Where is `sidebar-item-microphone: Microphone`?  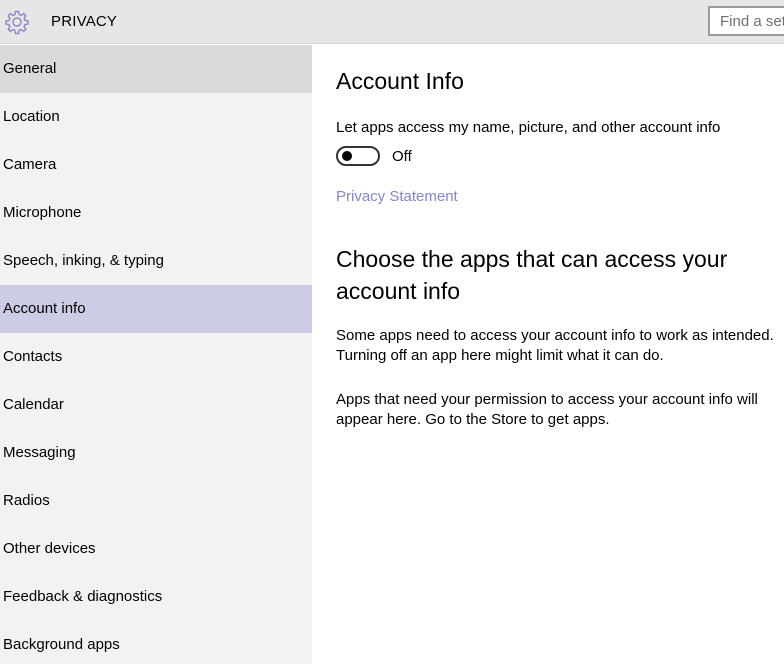 sidebar-item-microphone: Microphone is located at coordinates (156, 213).